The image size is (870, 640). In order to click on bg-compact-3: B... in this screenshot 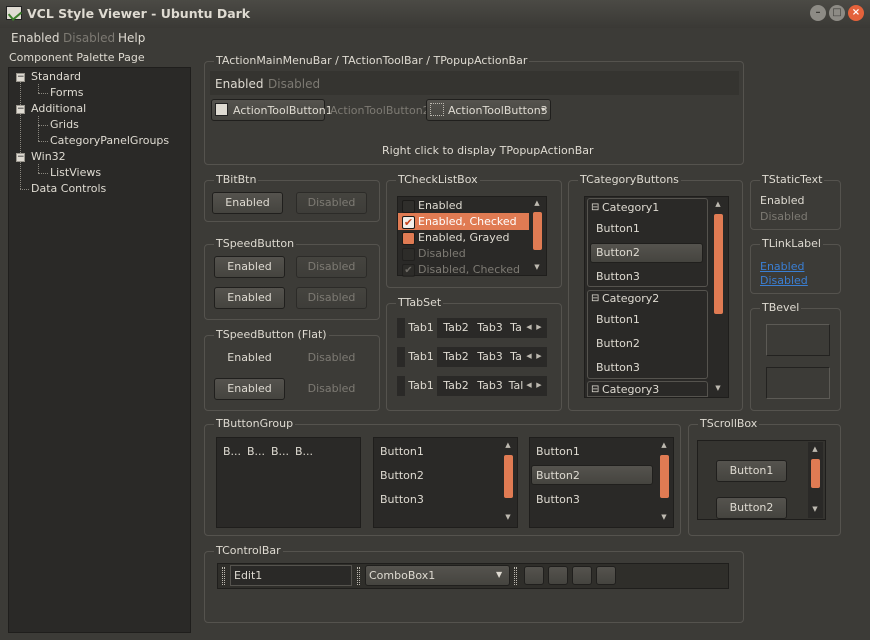, I will do `click(280, 451)`.